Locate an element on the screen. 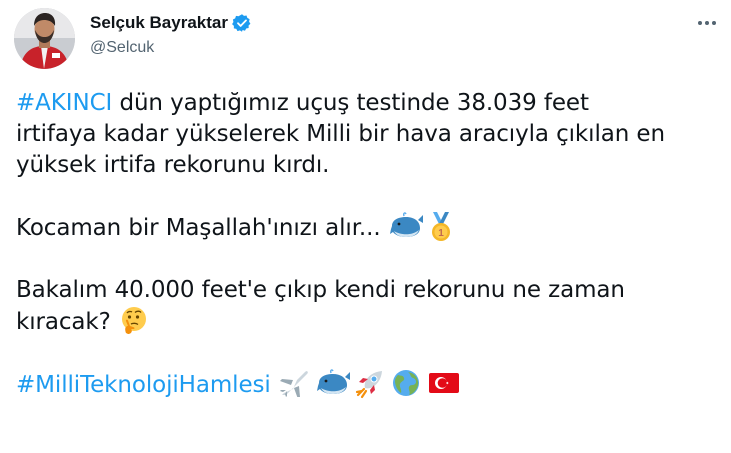  tweet-paragraph-4: #MilliTeknolojiHamlesi is located at coordinates (372, 385).